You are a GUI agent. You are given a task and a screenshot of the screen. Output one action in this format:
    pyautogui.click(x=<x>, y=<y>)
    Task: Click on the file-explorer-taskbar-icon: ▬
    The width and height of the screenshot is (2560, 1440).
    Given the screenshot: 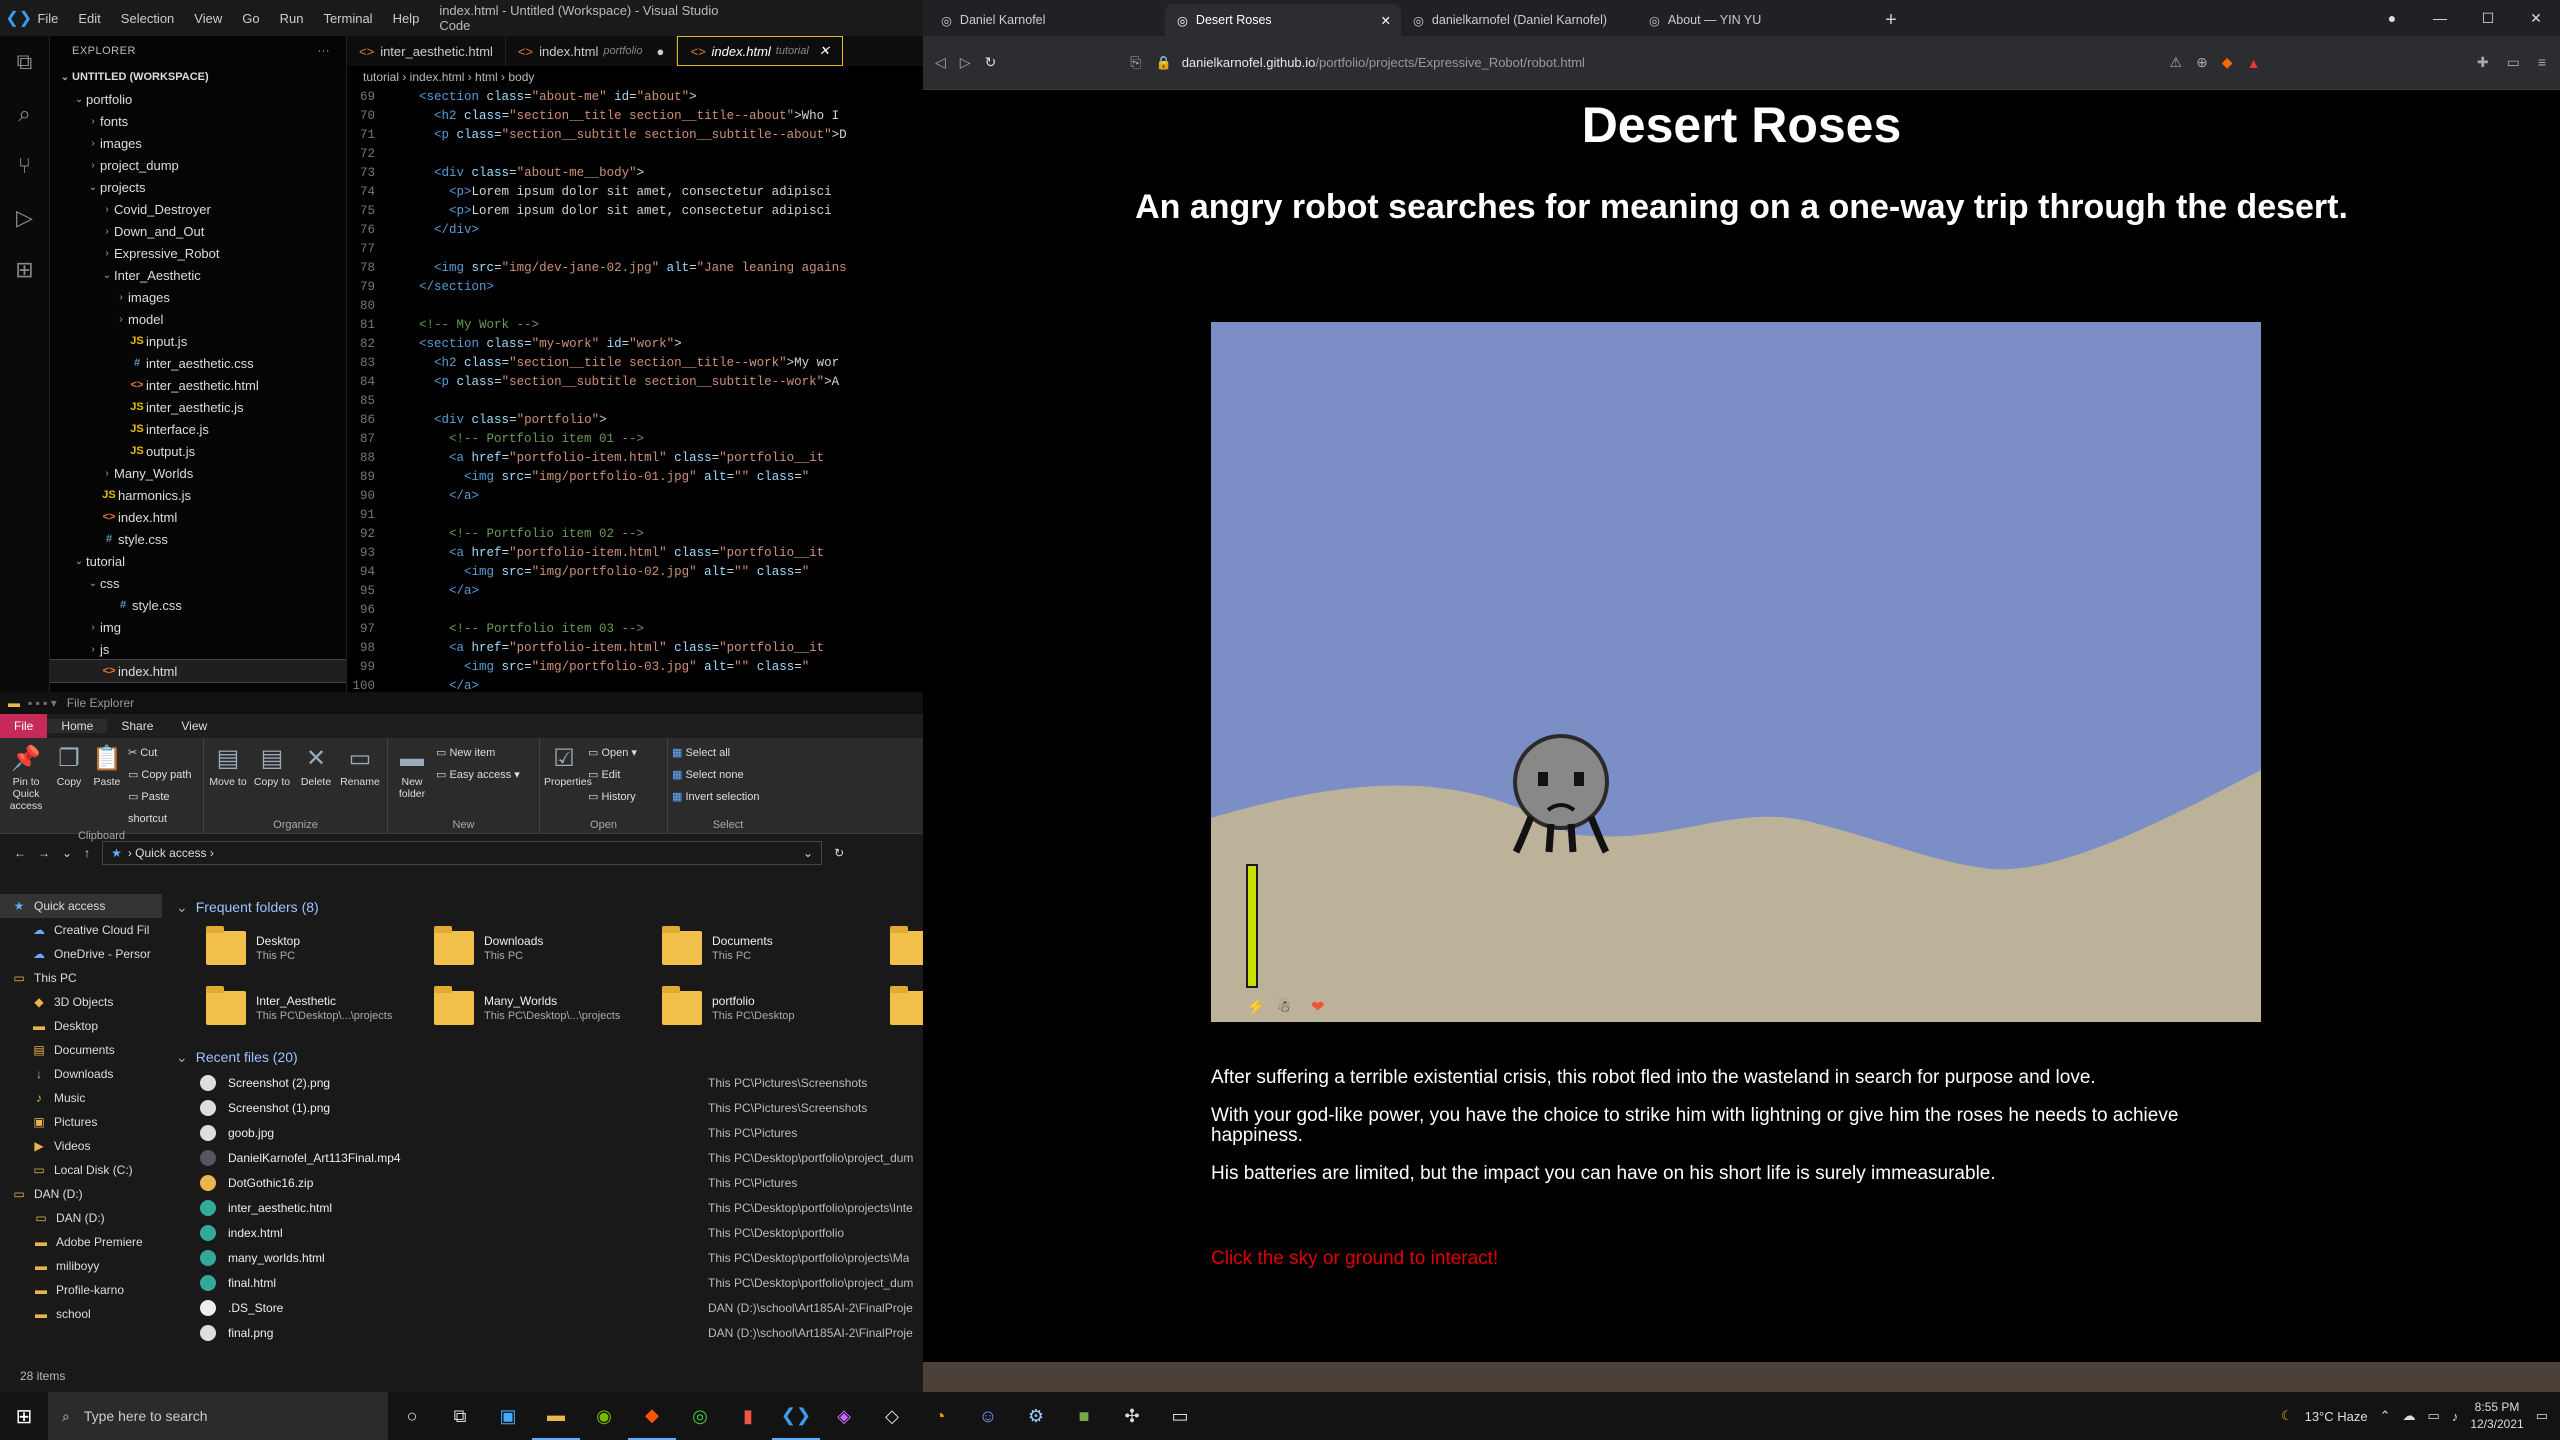 What is the action you would take?
    pyautogui.click(x=556, y=1416)
    